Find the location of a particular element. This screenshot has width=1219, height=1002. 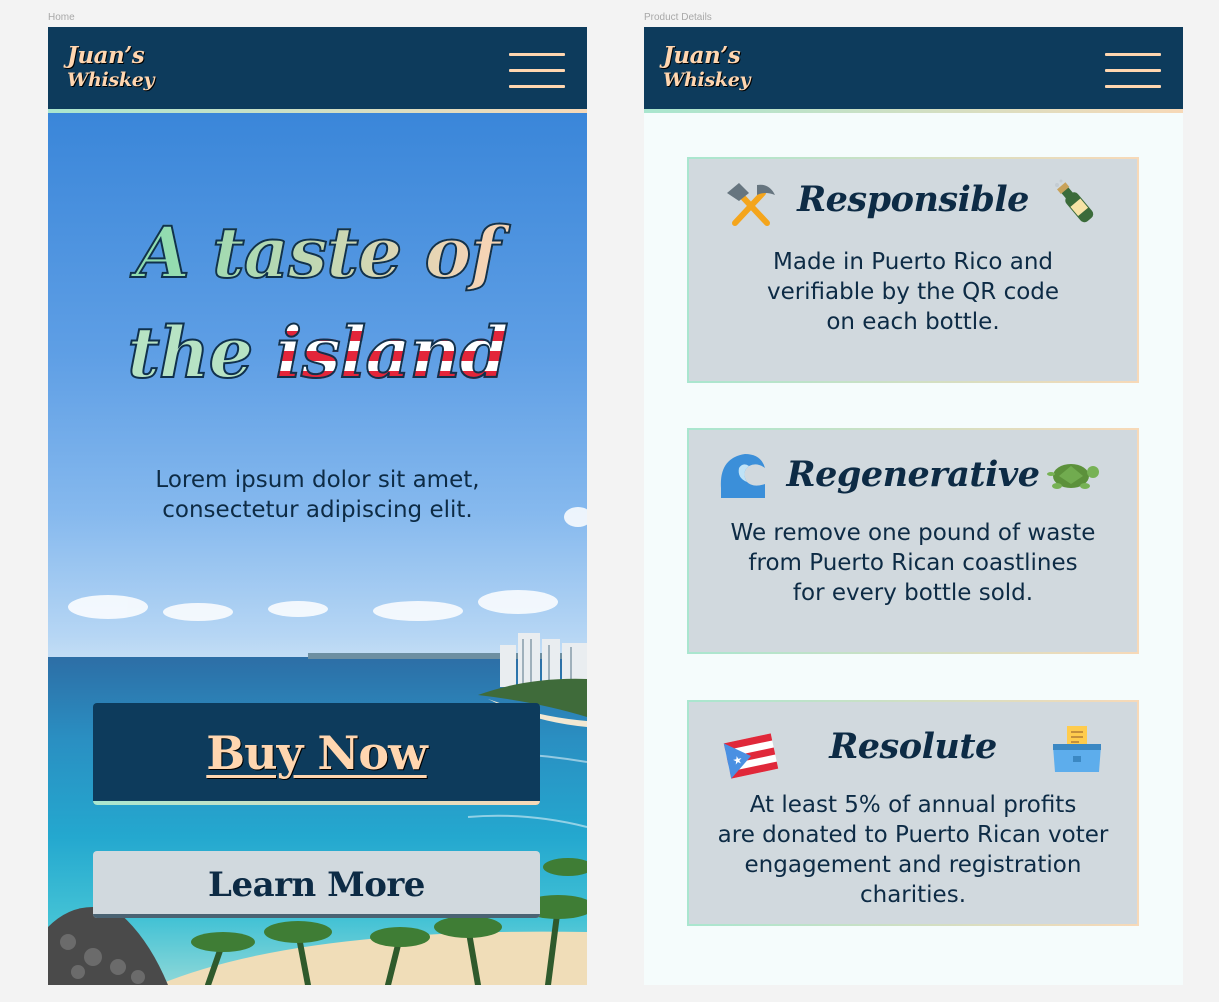

frame-label-home: Home is located at coordinates (61, 17).